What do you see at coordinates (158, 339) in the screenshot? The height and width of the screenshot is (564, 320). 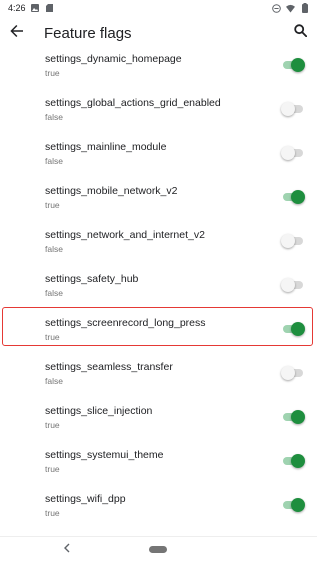 I see `flag-row-highlighted: settings_screenrecord_long_press true` at bounding box center [158, 339].